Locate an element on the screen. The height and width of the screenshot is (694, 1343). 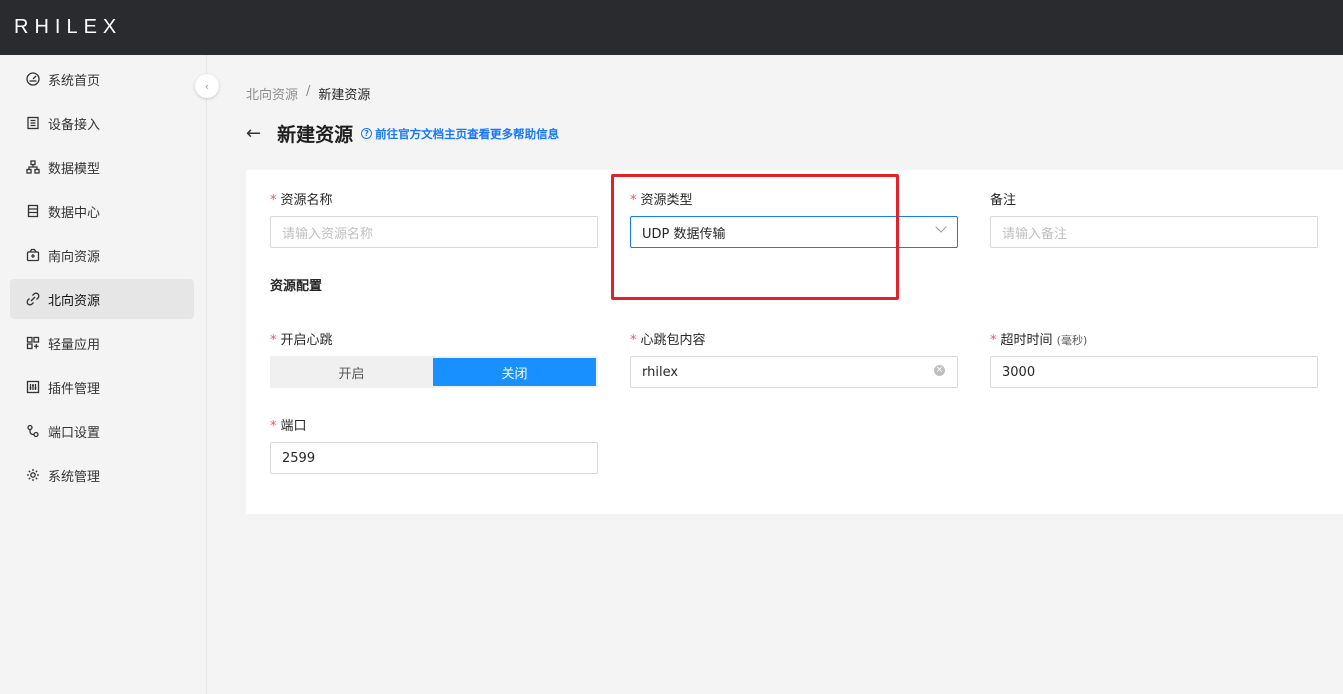
sidebar-item-plugins: 插件管理 is located at coordinates (102, 387).